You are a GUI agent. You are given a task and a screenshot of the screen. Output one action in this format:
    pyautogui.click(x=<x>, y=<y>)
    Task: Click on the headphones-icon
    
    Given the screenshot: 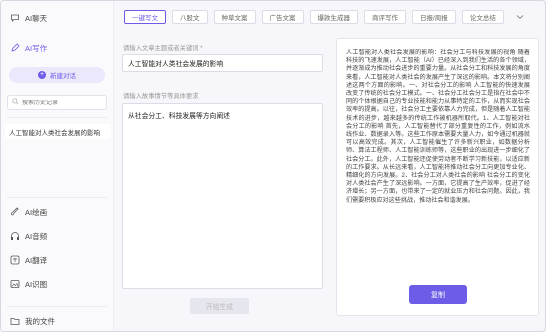 What is the action you would take?
    pyautogui.click(x=15, y=236)
    